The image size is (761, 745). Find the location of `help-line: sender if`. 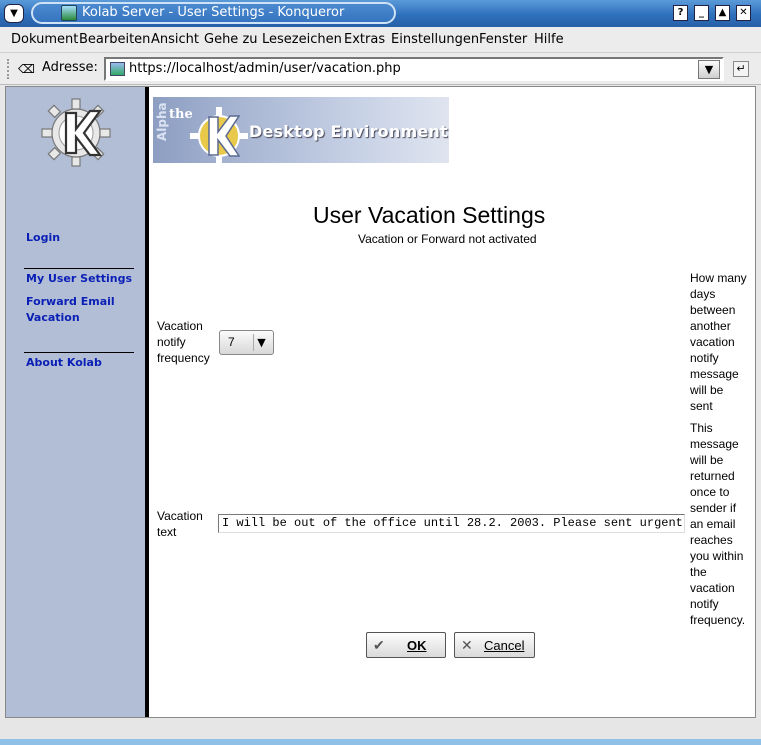

help-line: sender if is located at coordinates (713, 508).